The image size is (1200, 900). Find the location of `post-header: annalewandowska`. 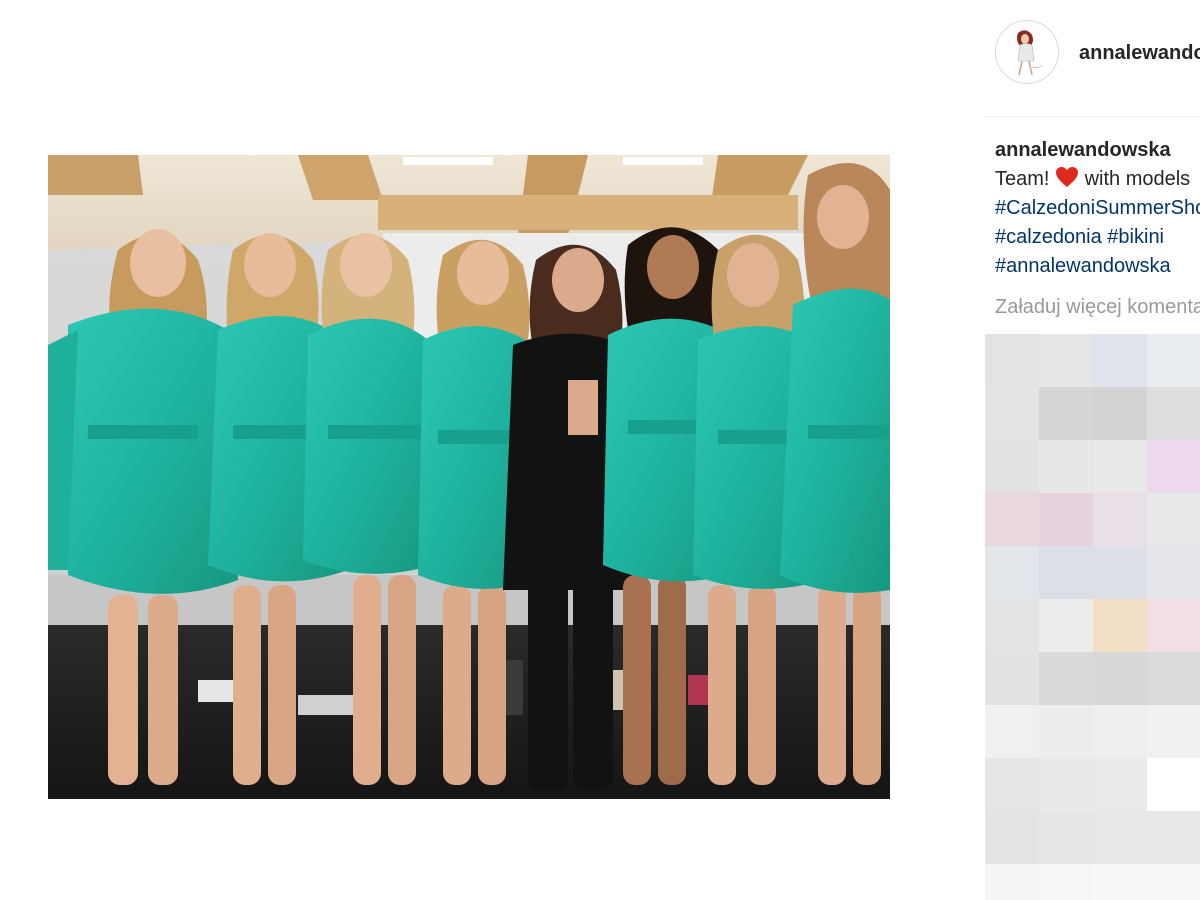

post-header: annalewandowska is located at coordinates (1092, 58).